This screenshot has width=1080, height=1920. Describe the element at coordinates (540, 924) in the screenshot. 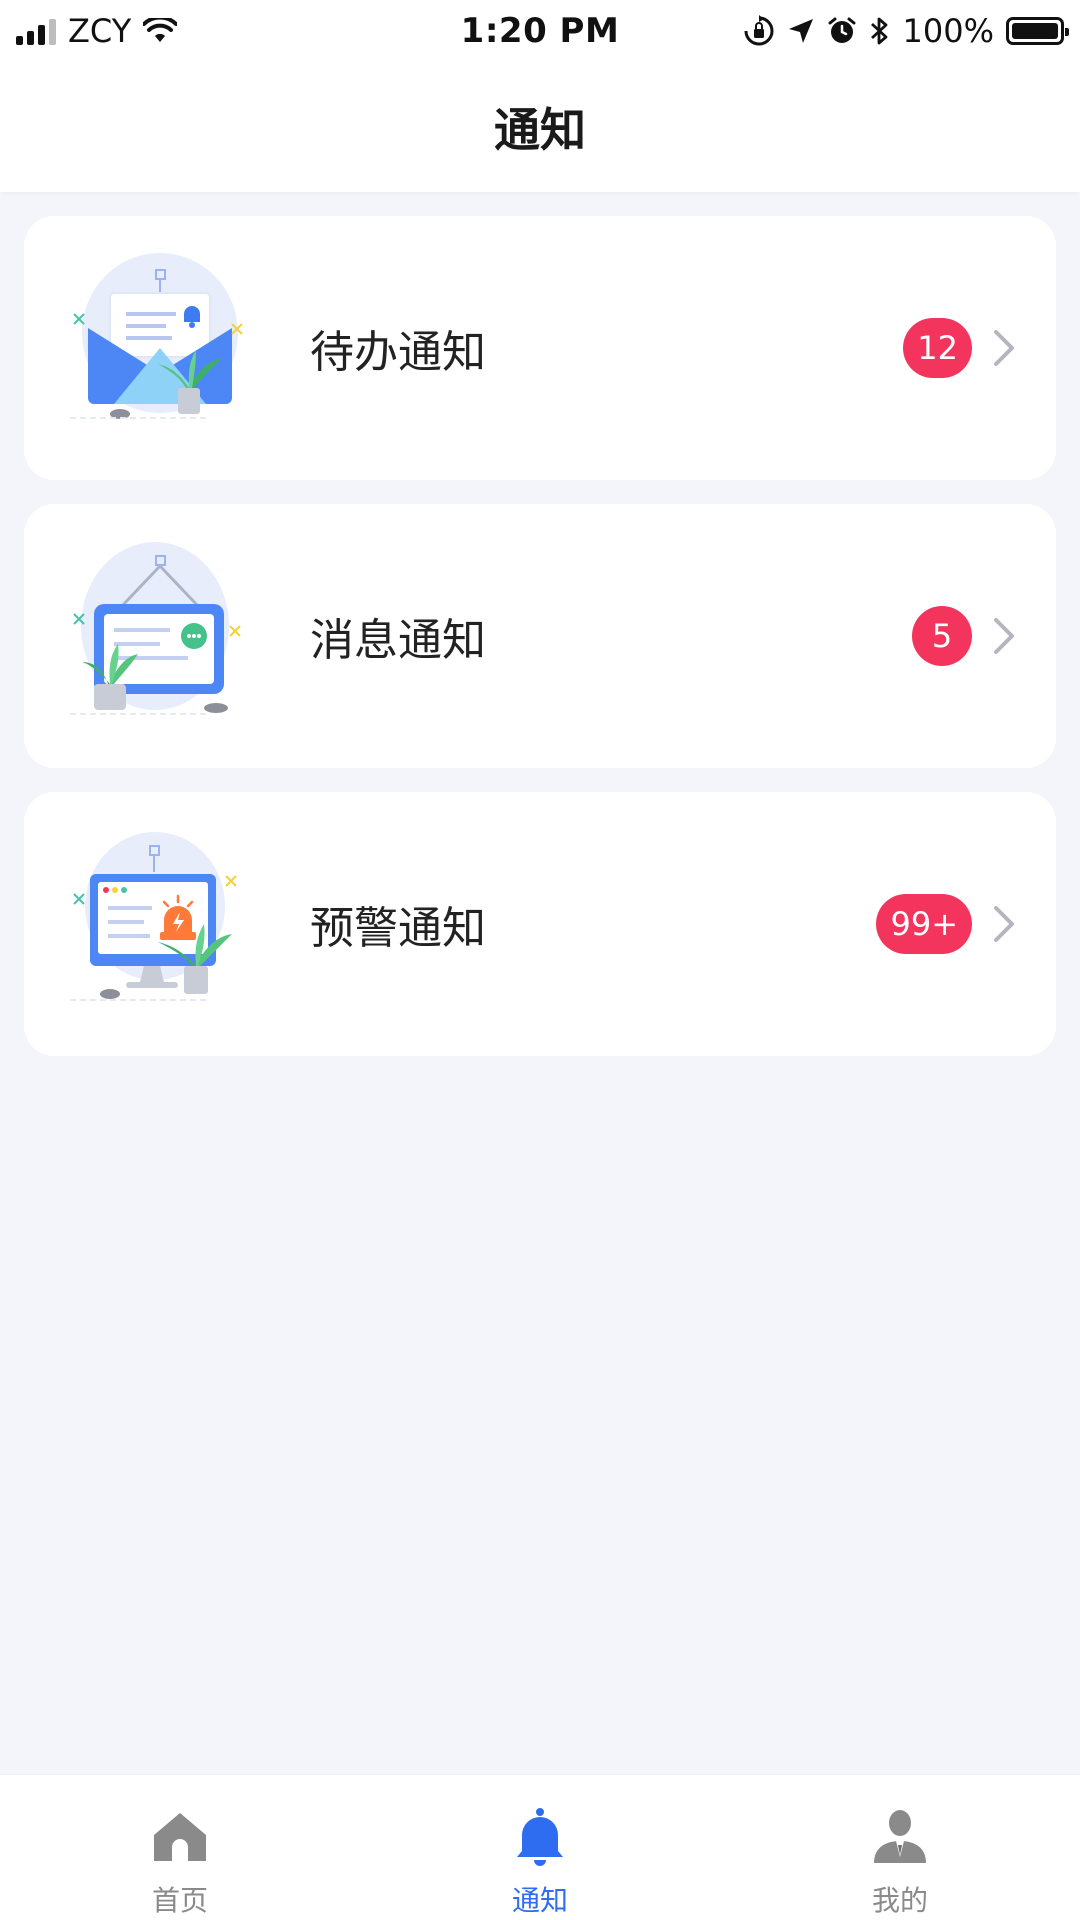

I see `warning-notification-card: 预警通知 99+` at that location.